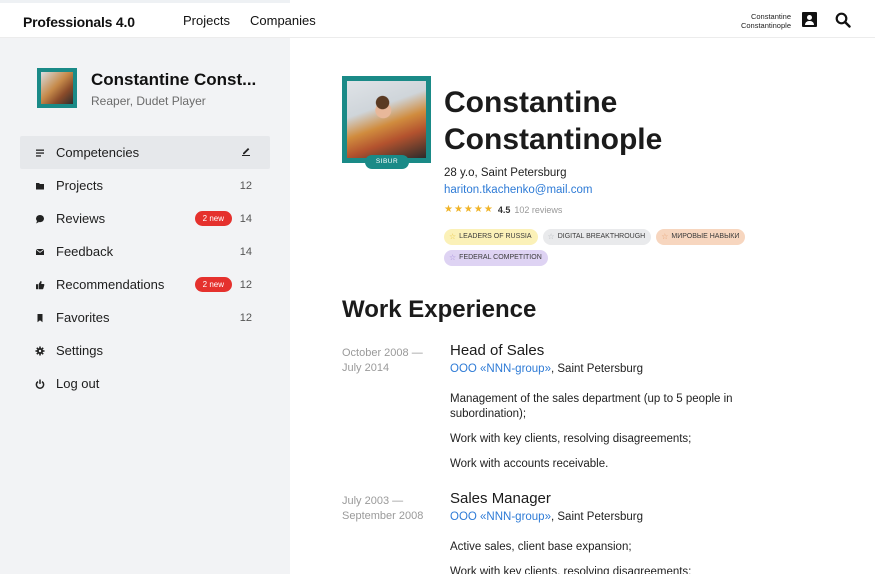  I want to click on profile-email-link: hariton.tkachenko@mail.com, so click(518, 190).